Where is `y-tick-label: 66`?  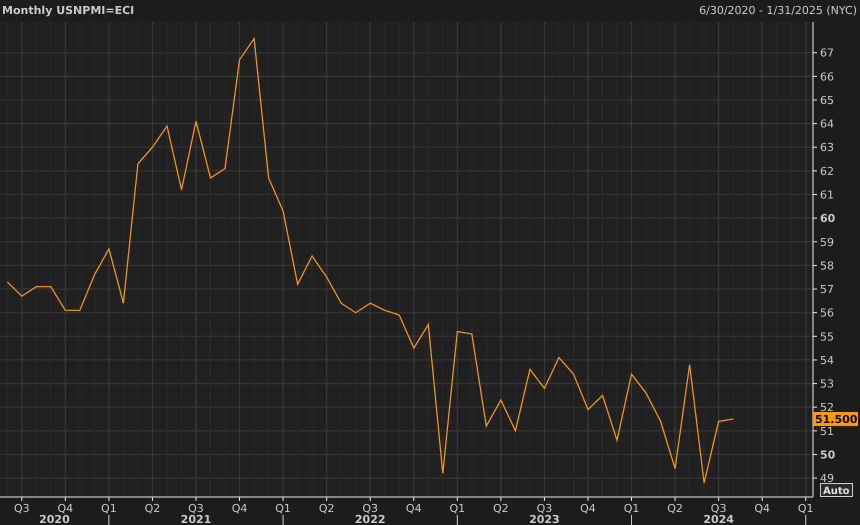 y-tick-label: 66 is located at coordinates (827, 77).